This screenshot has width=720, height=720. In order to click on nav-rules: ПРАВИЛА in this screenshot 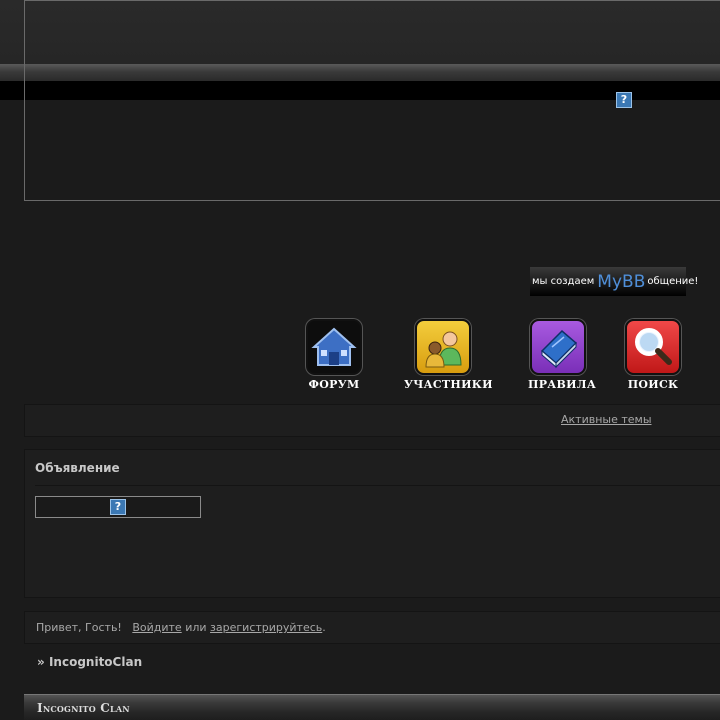, I will do `click(562, 355)`.